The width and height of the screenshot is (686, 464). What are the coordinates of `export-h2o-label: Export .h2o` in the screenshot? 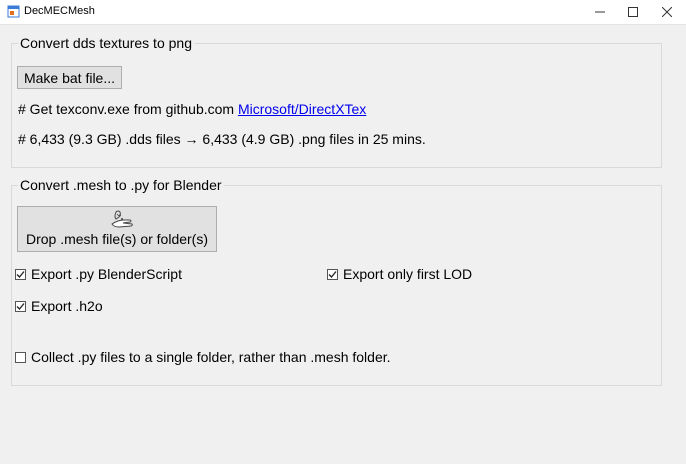 It's located at (67, 306).